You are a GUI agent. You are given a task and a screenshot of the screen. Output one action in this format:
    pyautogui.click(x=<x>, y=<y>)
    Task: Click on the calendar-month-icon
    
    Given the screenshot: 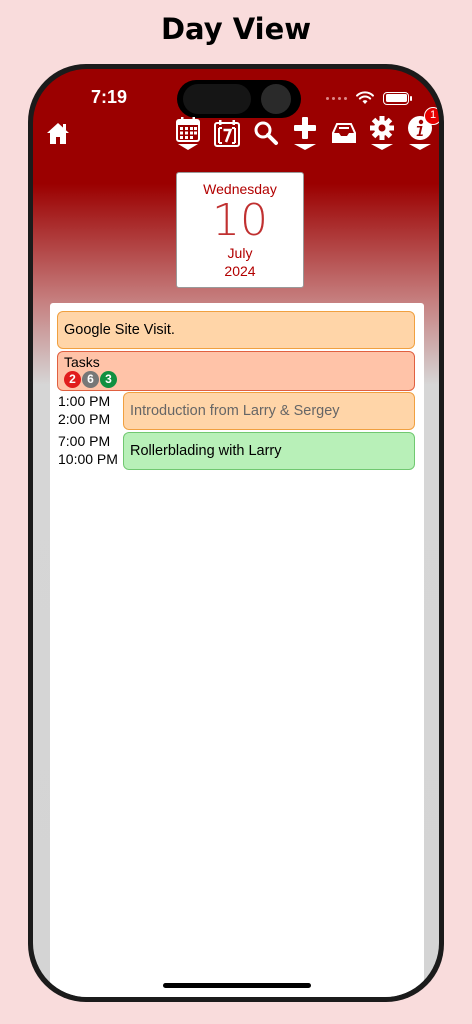 What is the action you would take?
    pyautogui.click(x=188, y=133)
    